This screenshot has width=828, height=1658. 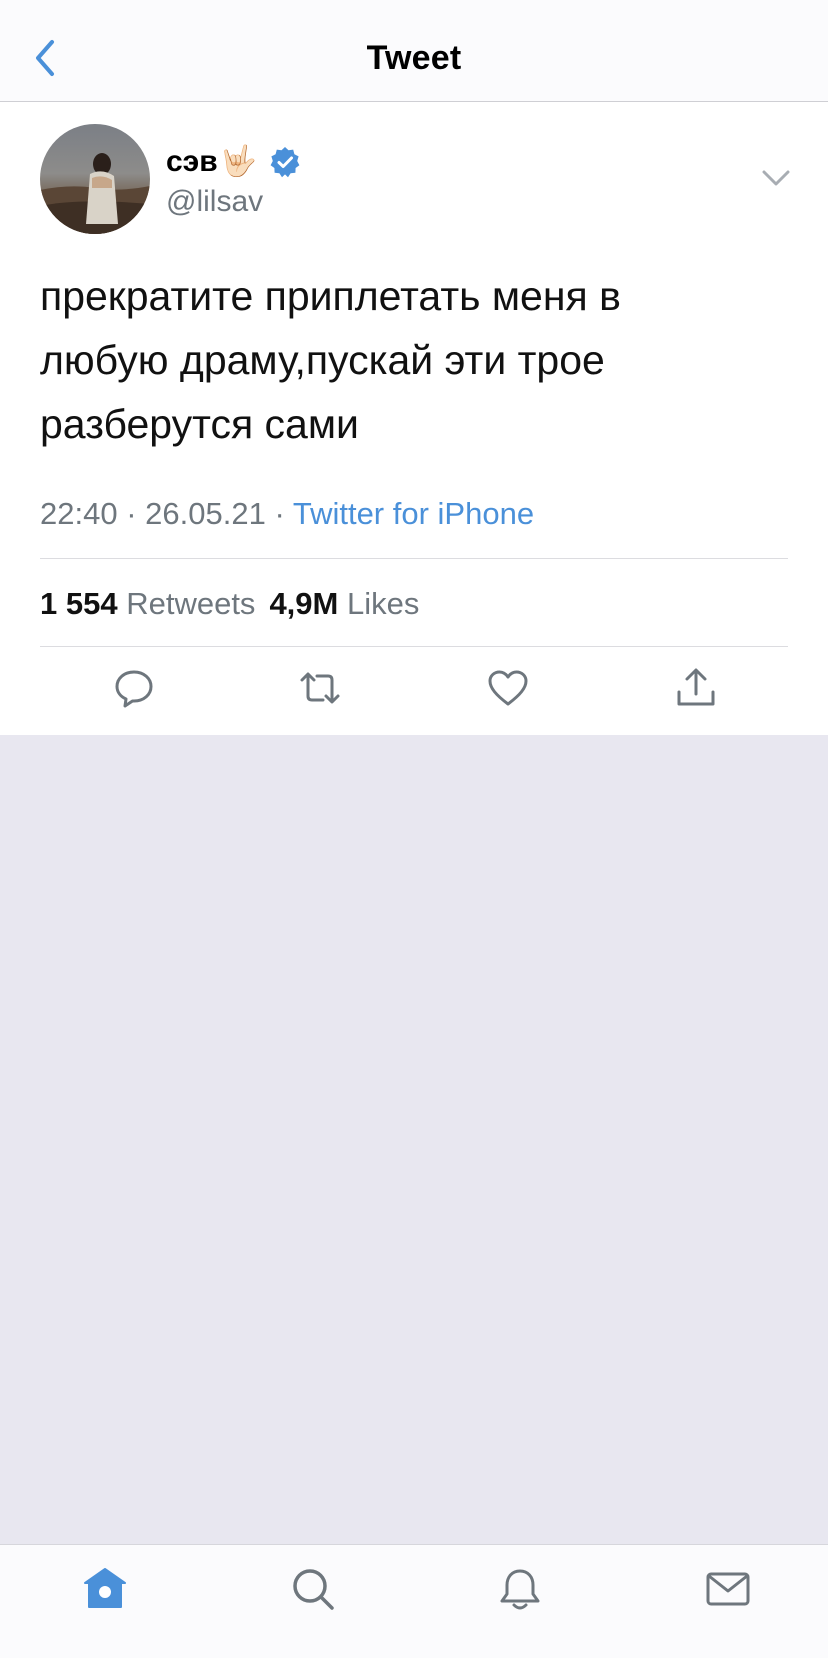 What do you see at coordinates (413, 513) in the screenshot?
I see `tweet-source-link: Twitter for iPhone` at bounding box center [413, 513].